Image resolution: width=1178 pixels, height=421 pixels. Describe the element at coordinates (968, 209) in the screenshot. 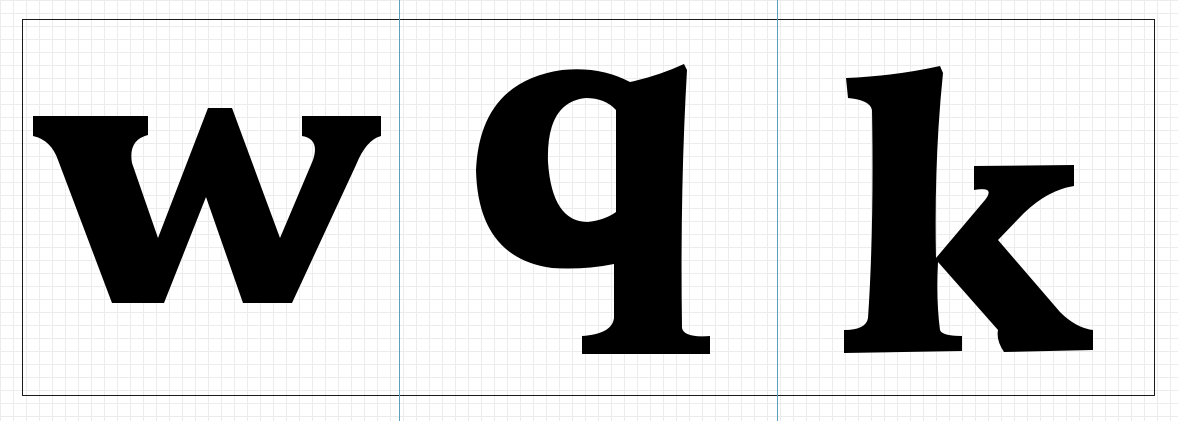

I see `glyph-k` at that location.